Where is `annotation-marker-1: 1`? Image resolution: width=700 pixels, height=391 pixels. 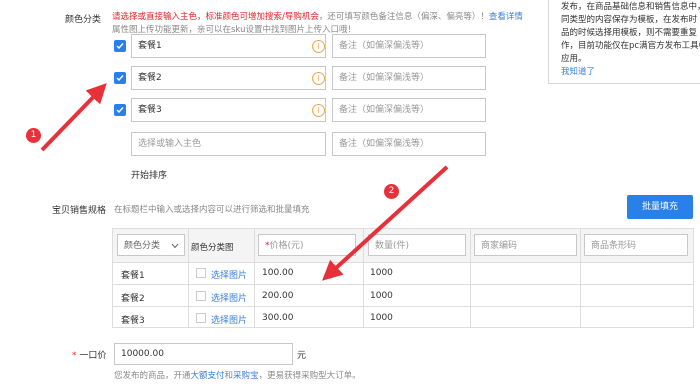 annotation-marker-1: 1 is located at coordinates (33, 135).